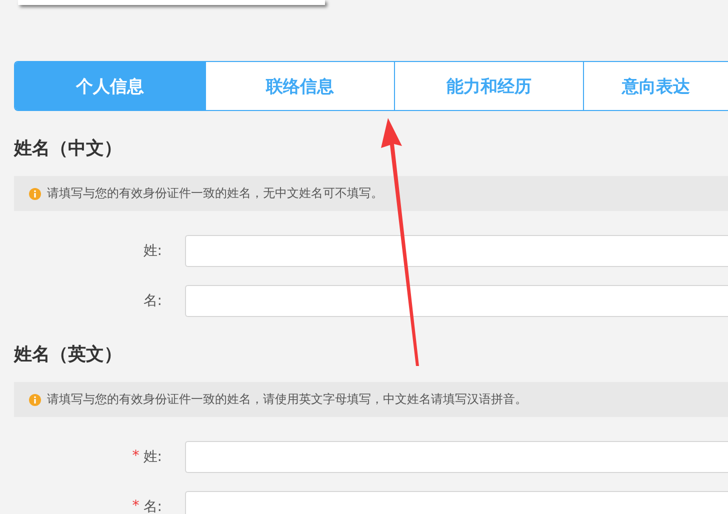 The image size is (728, 514). I want to click on field-label: 姓:, so click(152, 251).